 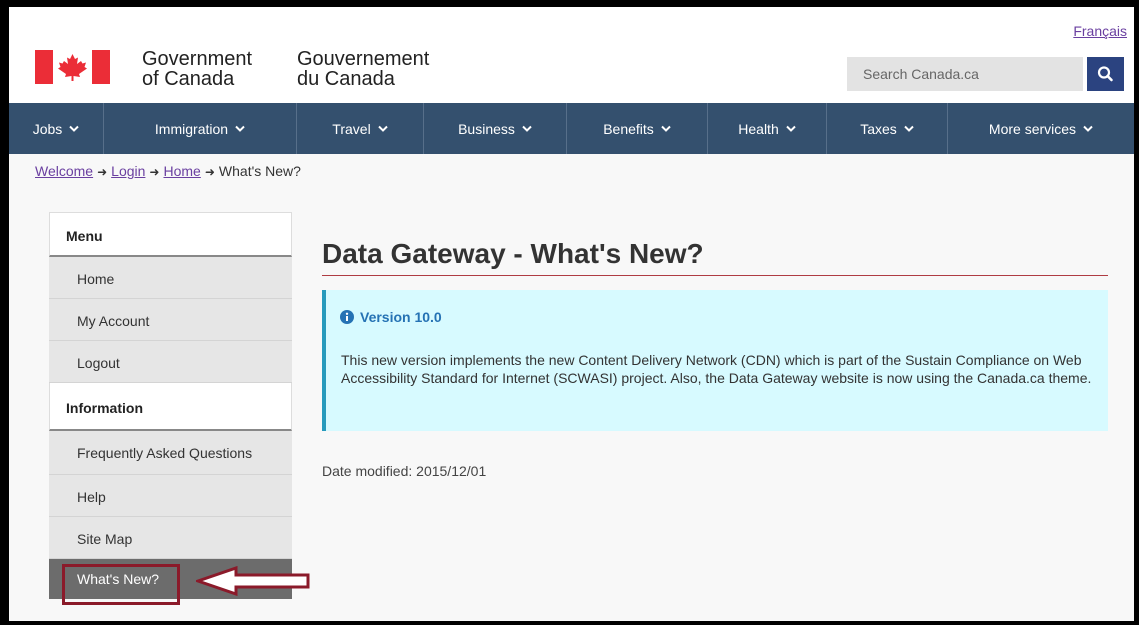 I want to click on signature-english-line2: of Canada, so click(x=188, y=79).